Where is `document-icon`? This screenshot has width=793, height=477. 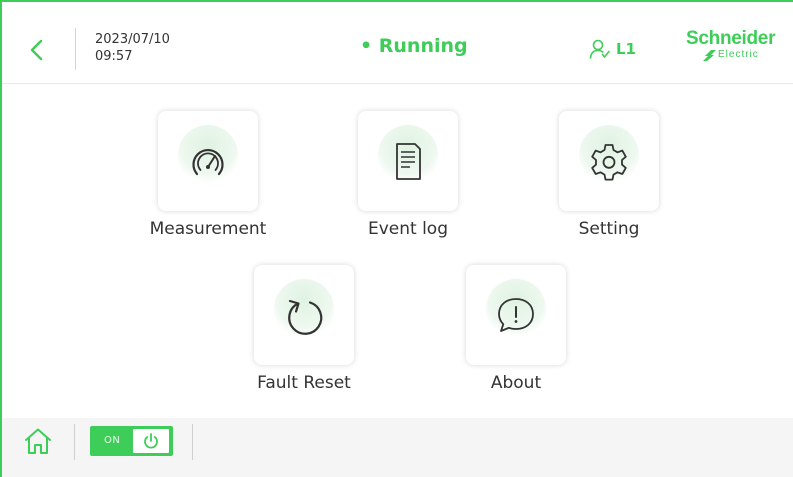
document-icon is located at coordinates (408, 161).